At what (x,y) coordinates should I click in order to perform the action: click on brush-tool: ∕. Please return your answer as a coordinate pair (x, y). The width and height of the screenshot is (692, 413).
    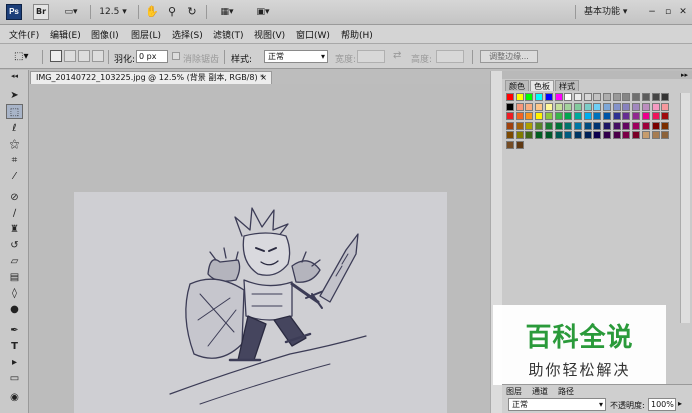
    Looking at the image, I should click on (14, 213).